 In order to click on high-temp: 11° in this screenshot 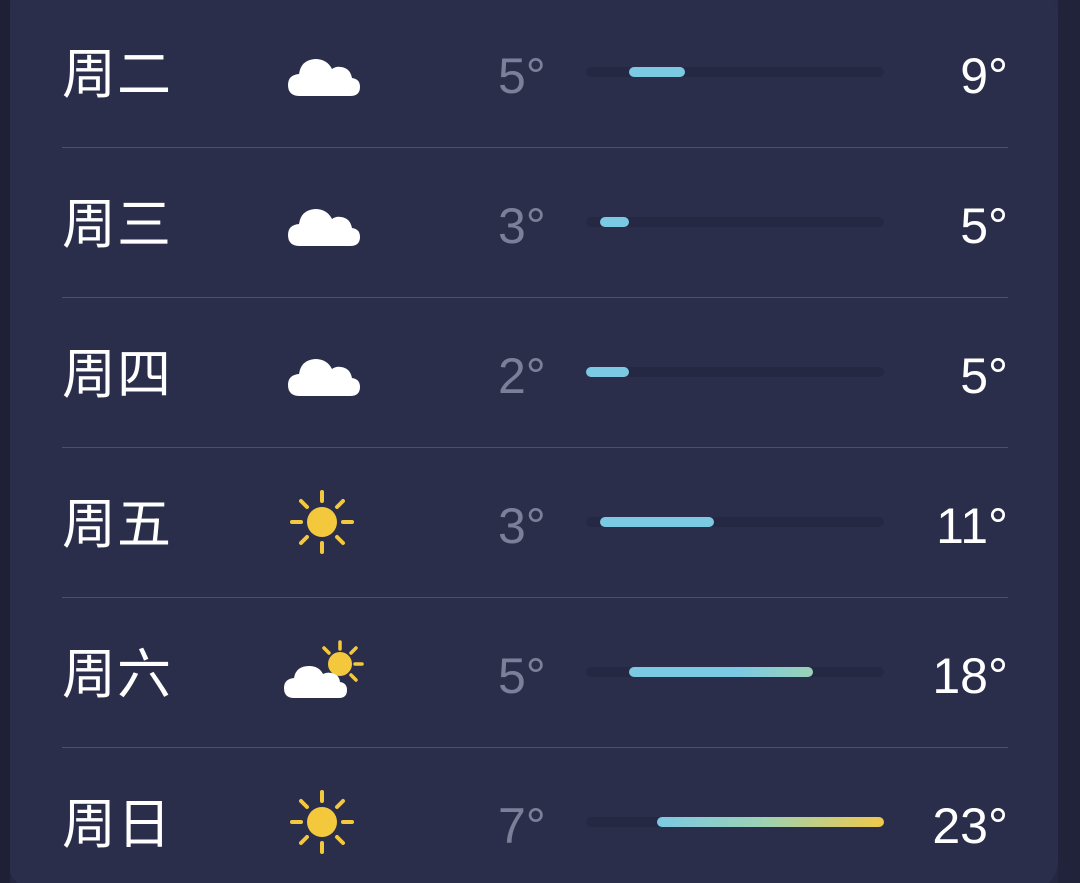, I will do `click(972, 526)`.